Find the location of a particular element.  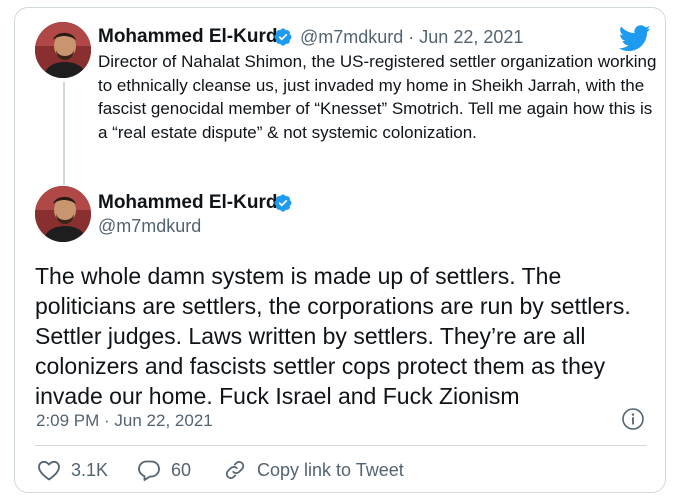

like-button: 3.1K is located at coordinates (72, 470).